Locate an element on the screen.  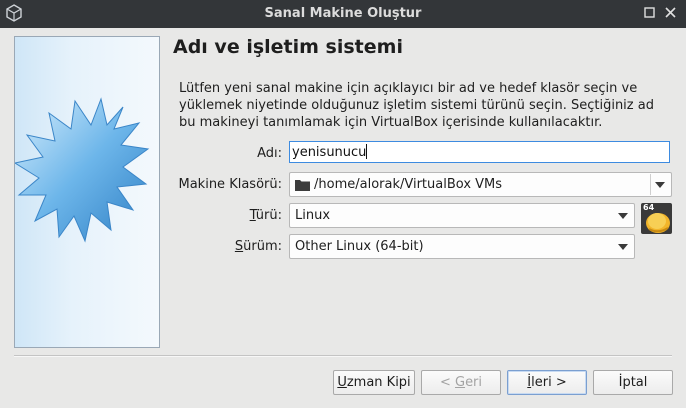
type-label-post: ürü: is located at coordinates (268, 215).